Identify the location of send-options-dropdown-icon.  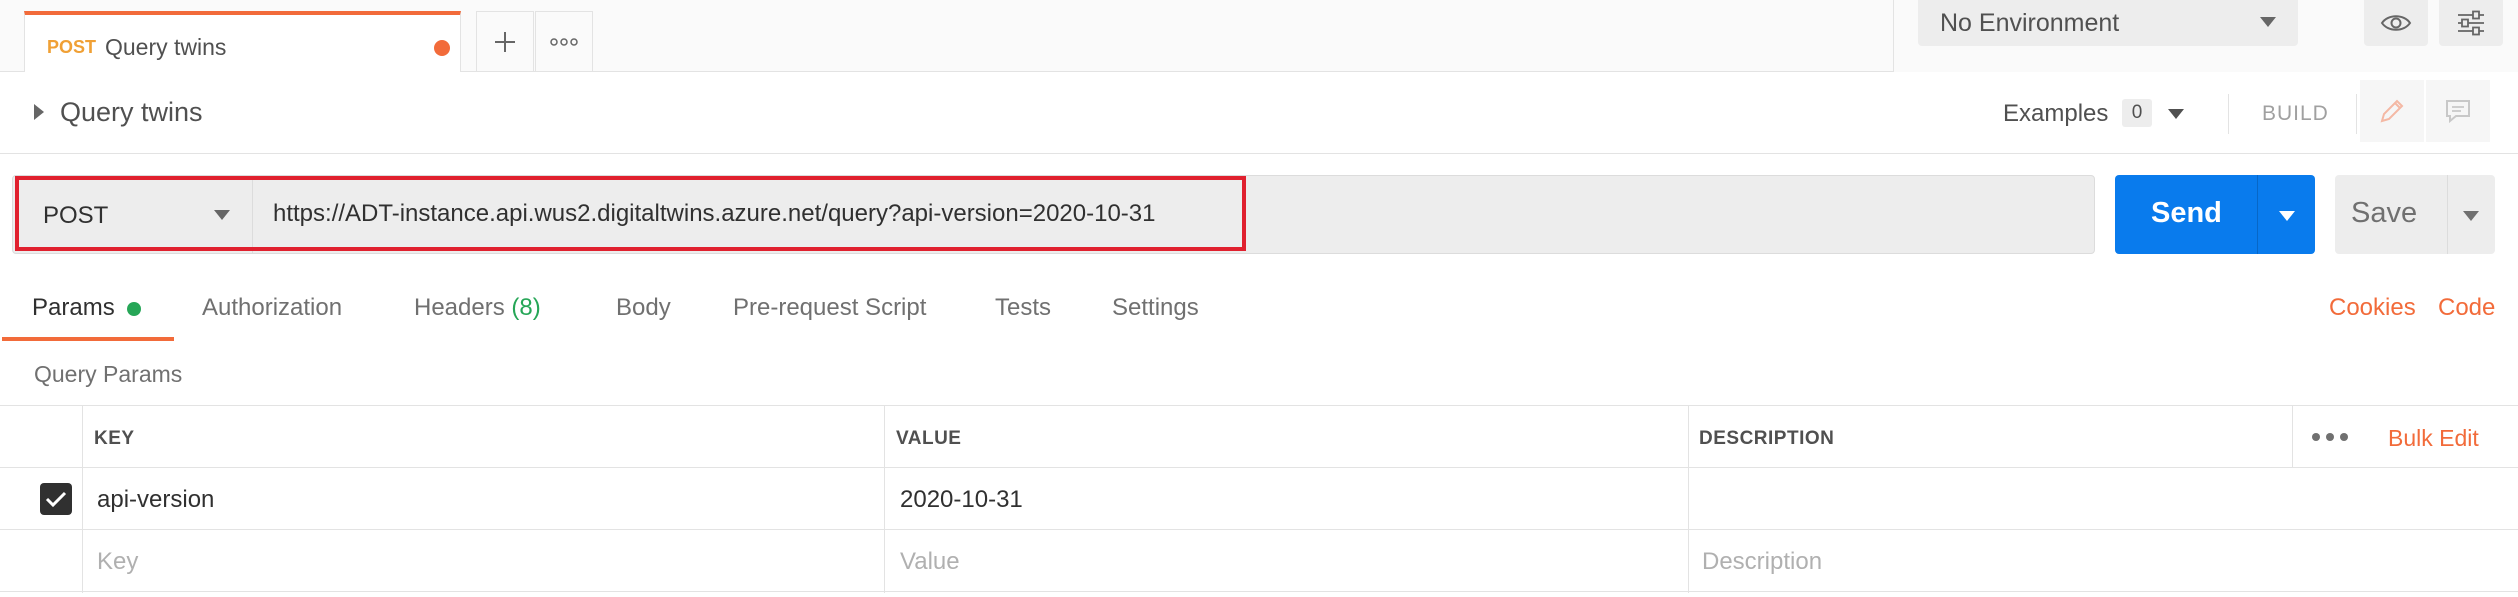
(2287, 216).